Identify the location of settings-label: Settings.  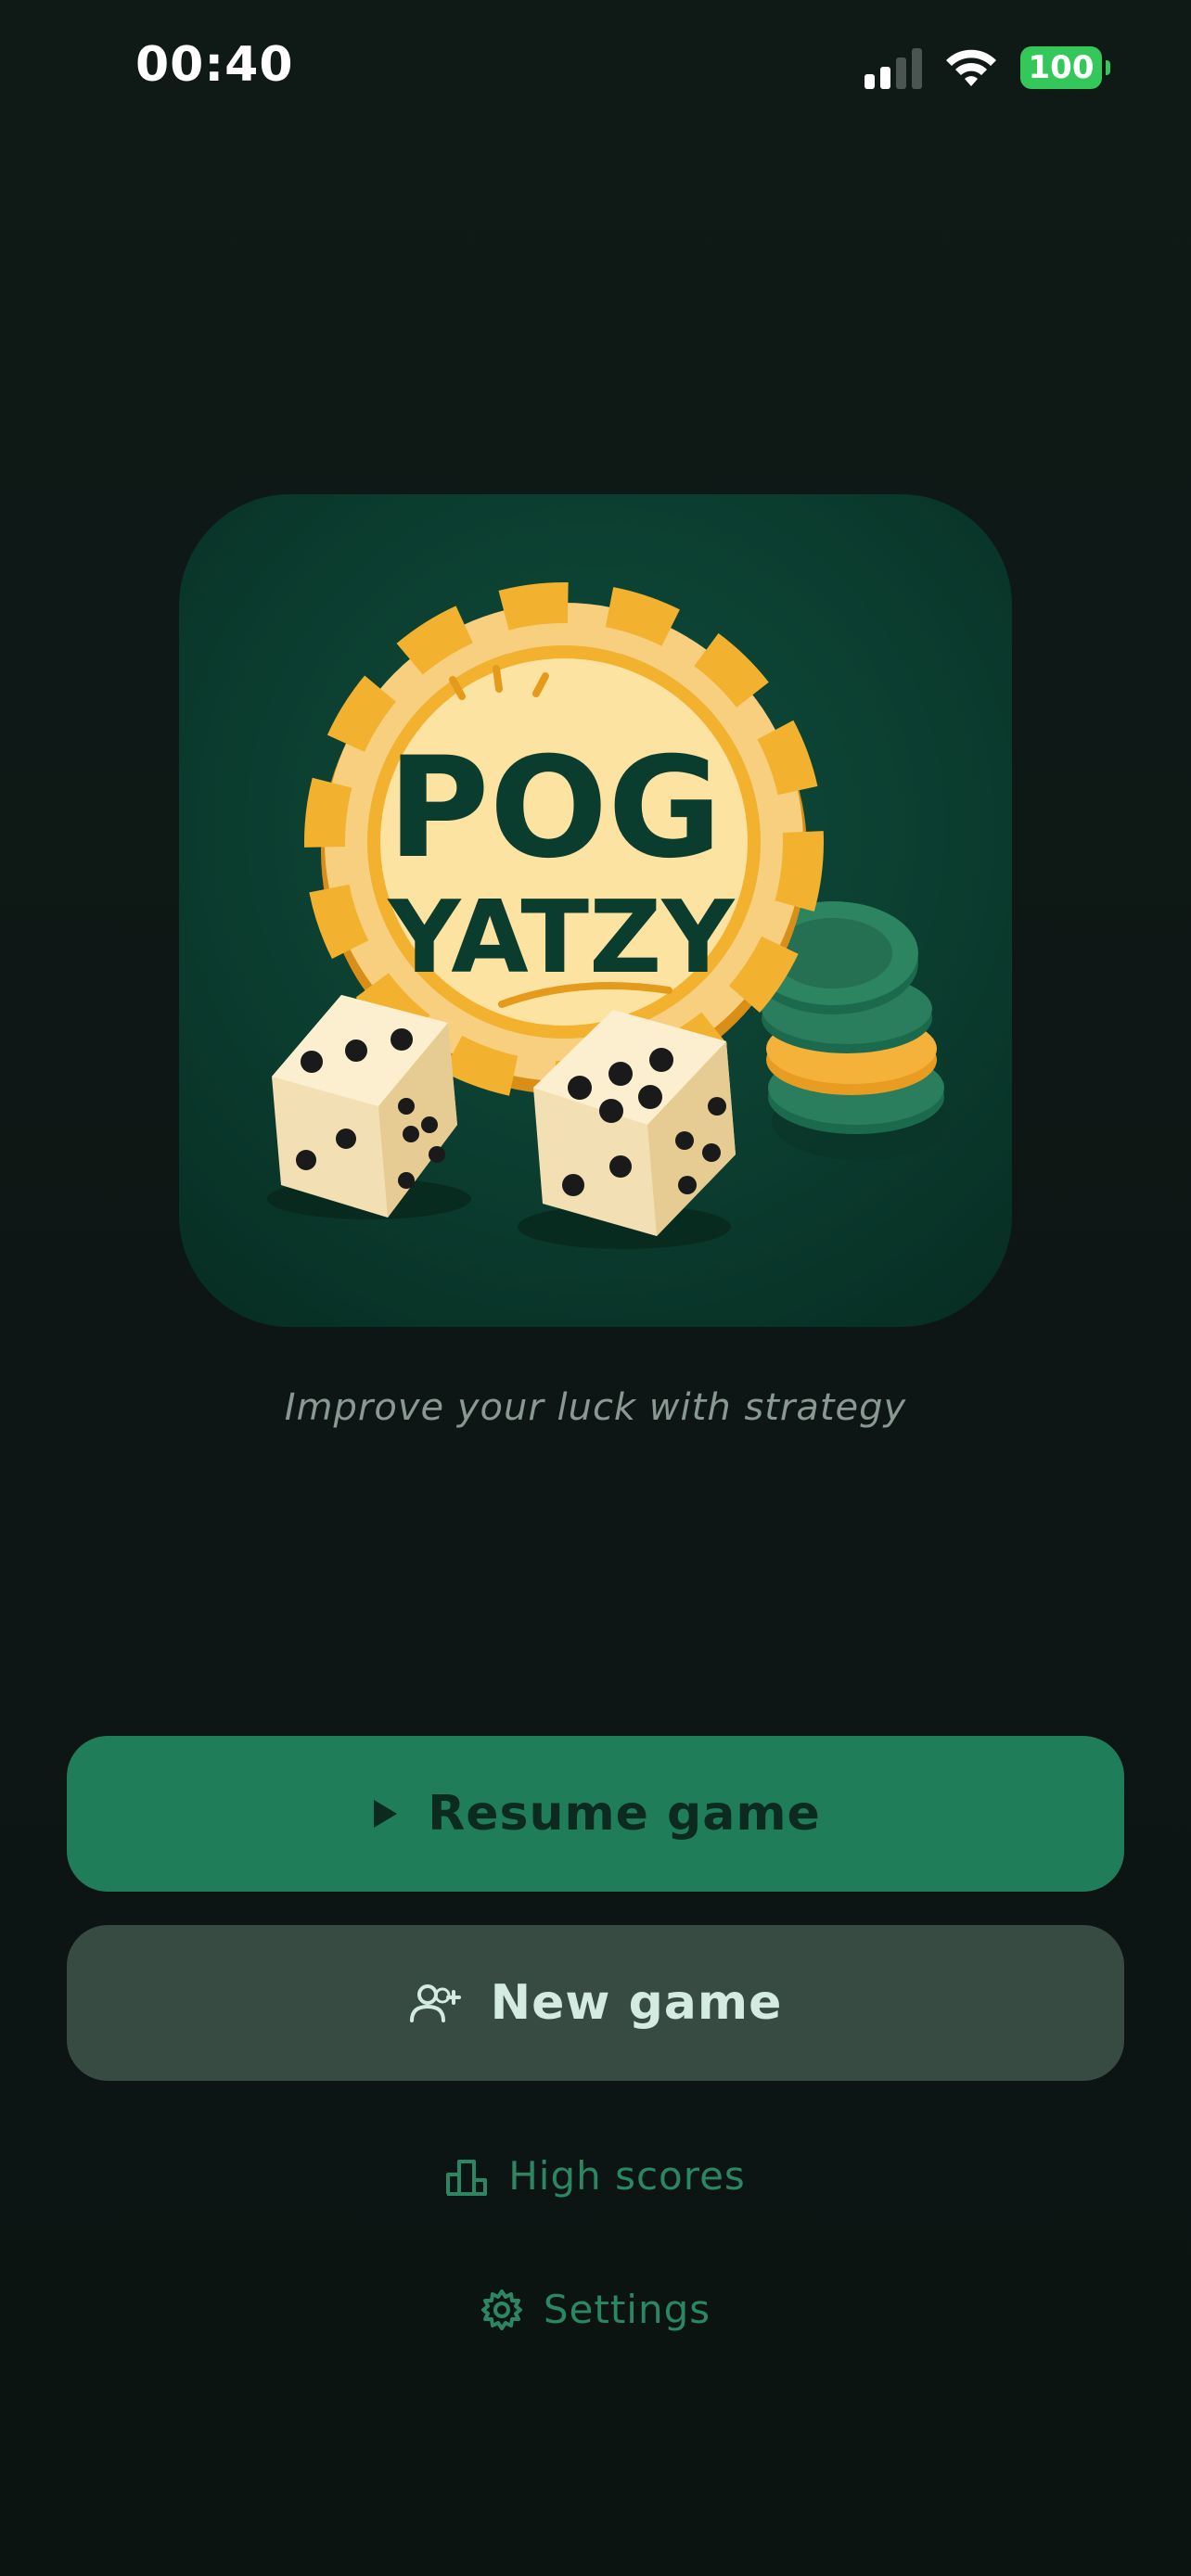
(627, 2310).